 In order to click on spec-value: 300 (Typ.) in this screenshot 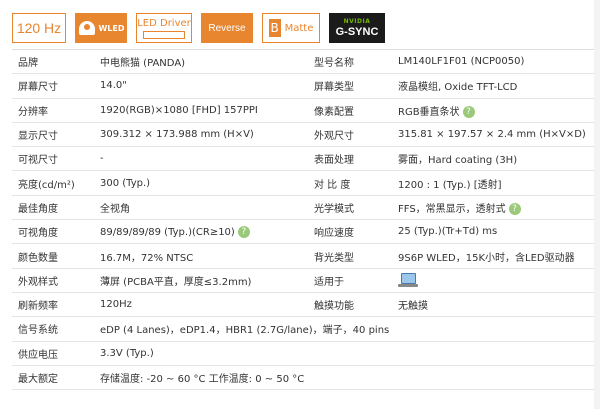, I will do `click(125, 183)`.